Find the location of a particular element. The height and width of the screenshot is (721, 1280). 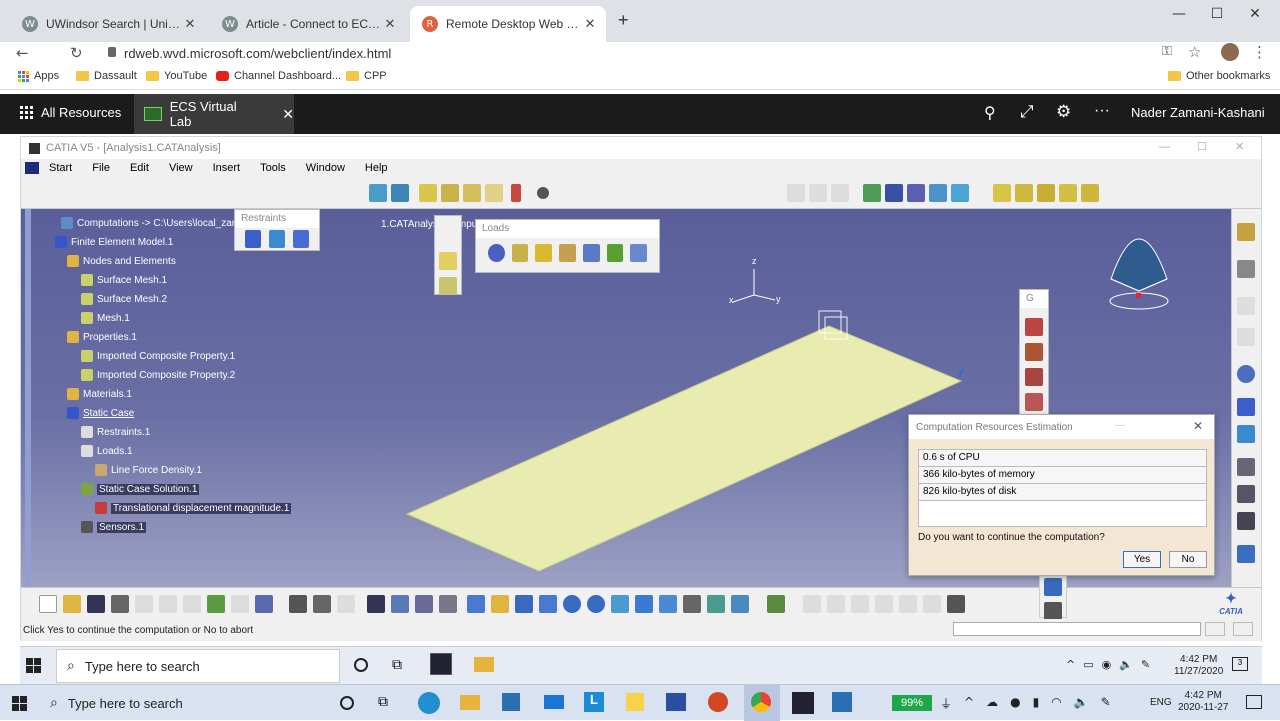

new-tab-button: + is located at coordinates (623, 20).